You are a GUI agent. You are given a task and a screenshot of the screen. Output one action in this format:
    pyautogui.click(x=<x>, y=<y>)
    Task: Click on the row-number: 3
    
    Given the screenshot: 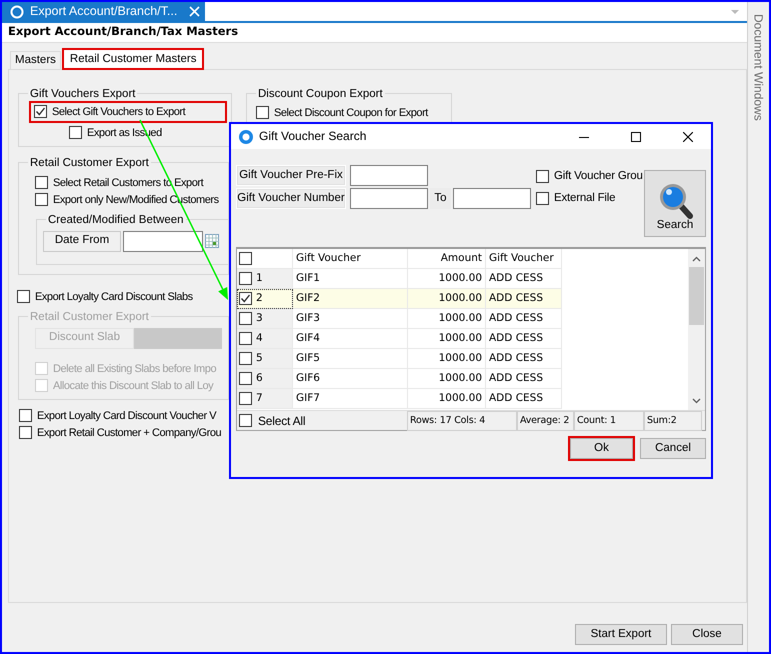 What is the action you would take?
    pyautogui.click(x=259, y=318)
    